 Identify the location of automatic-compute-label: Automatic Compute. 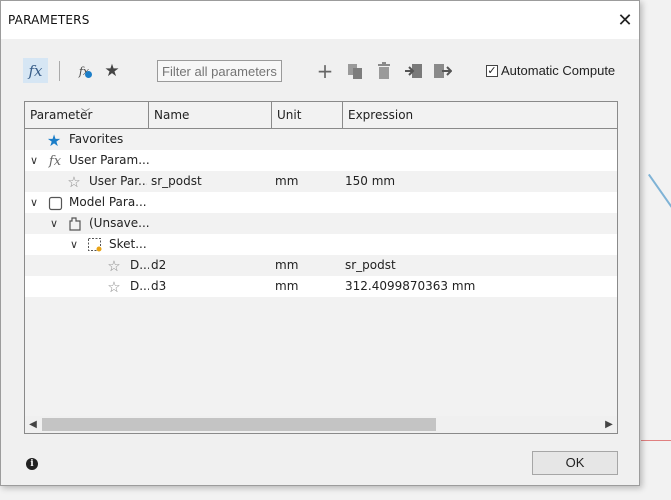
(558, 70).